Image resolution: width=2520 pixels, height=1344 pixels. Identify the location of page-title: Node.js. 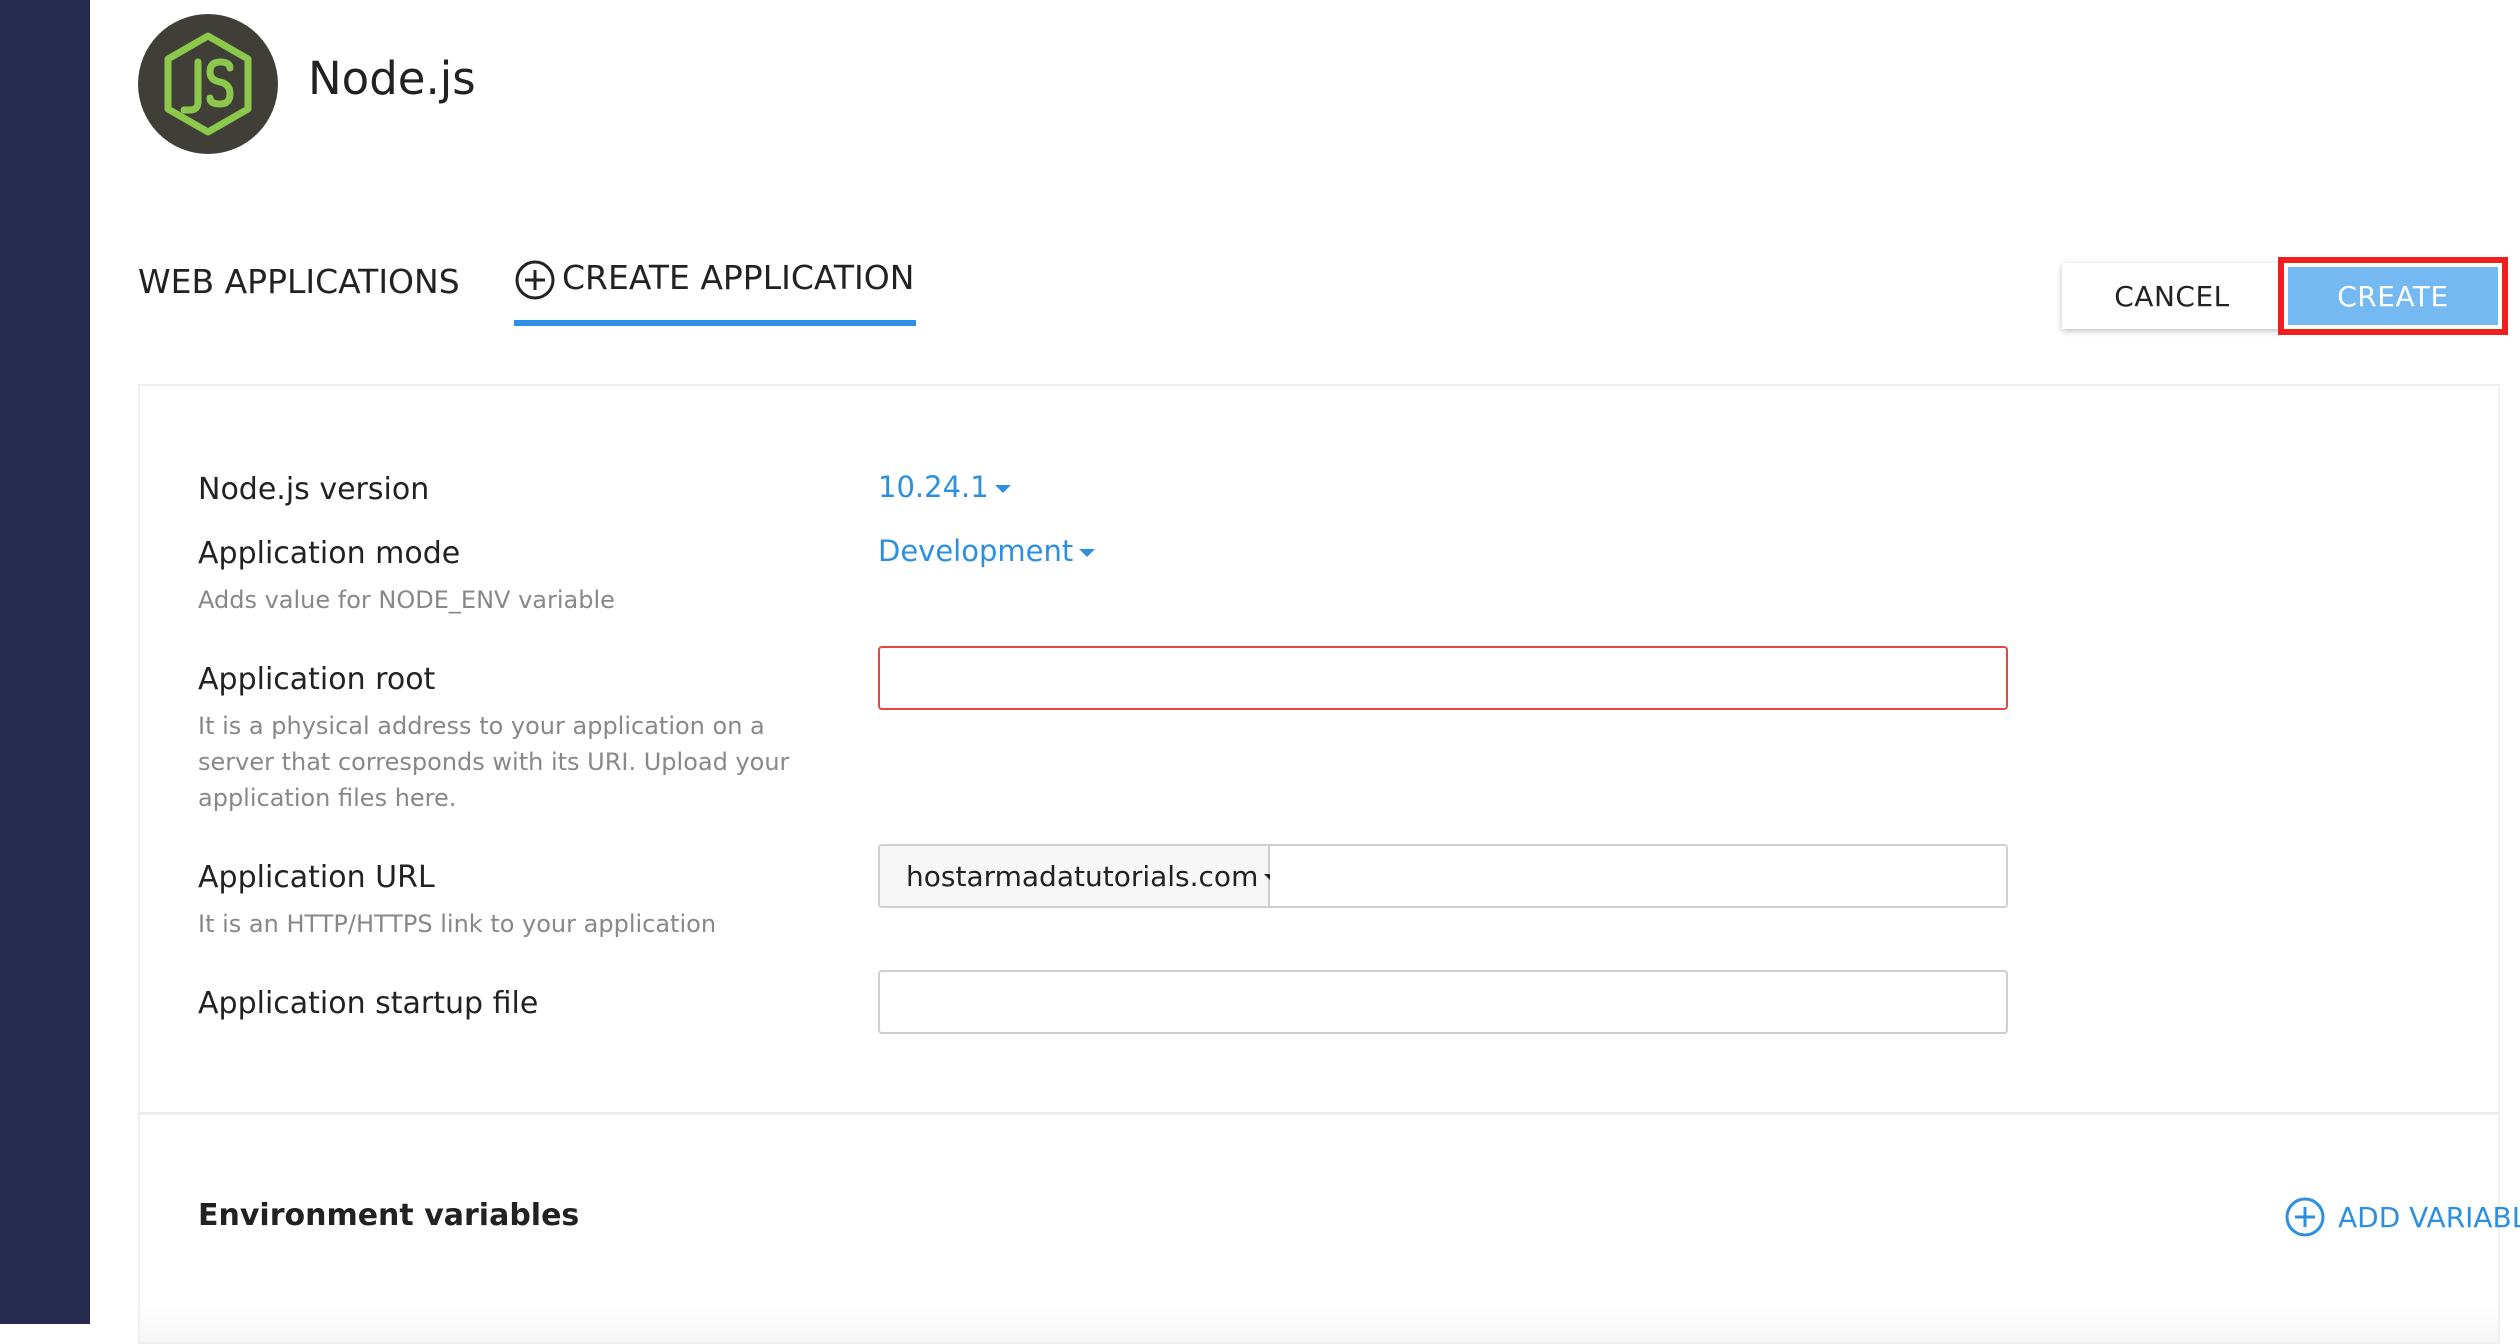
(392, 78).